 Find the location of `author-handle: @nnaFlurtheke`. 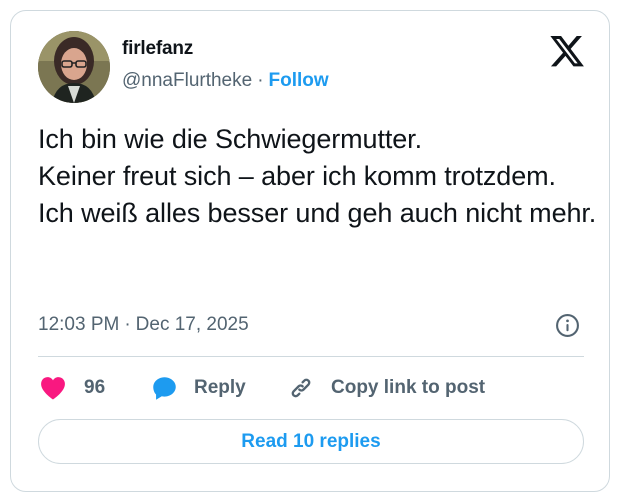

author-handle: @nnaFlurtheke is located at coordinates (187, 80).